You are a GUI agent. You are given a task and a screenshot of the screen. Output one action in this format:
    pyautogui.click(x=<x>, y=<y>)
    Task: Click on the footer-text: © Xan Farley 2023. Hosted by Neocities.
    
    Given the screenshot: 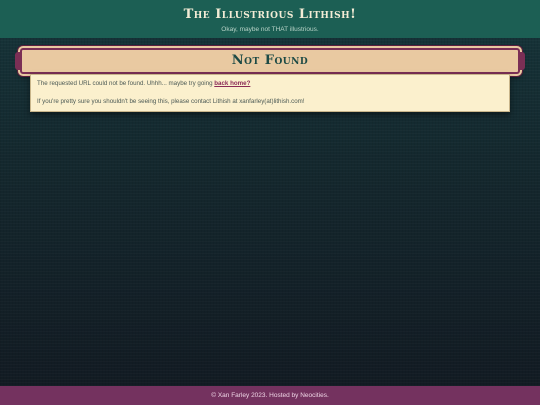 What is the action you would take?
    pyautogui.click(x=270, y=395)
    